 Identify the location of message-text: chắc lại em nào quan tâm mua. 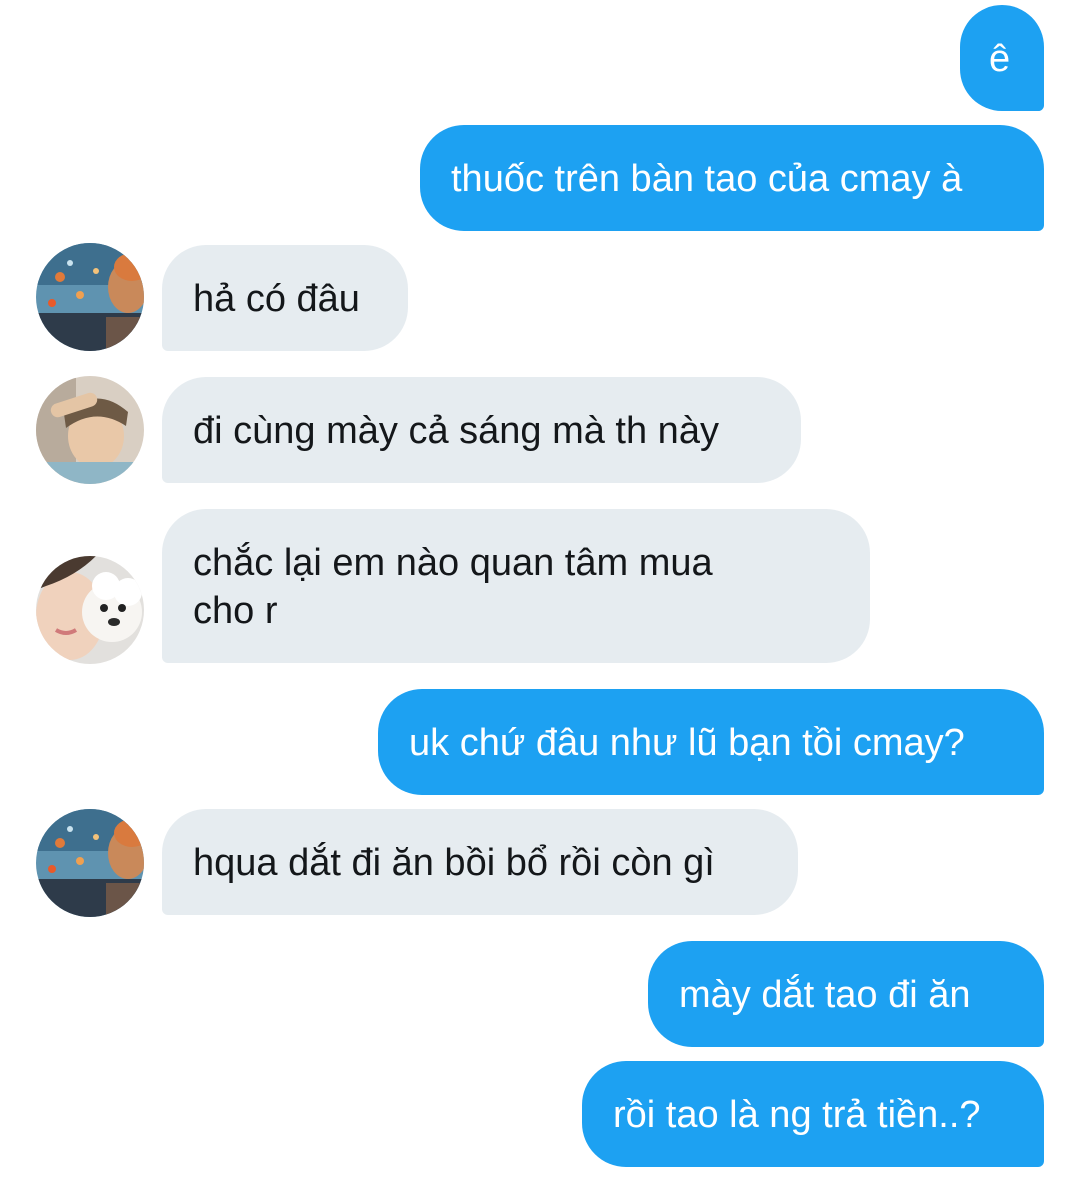
(453, 563).